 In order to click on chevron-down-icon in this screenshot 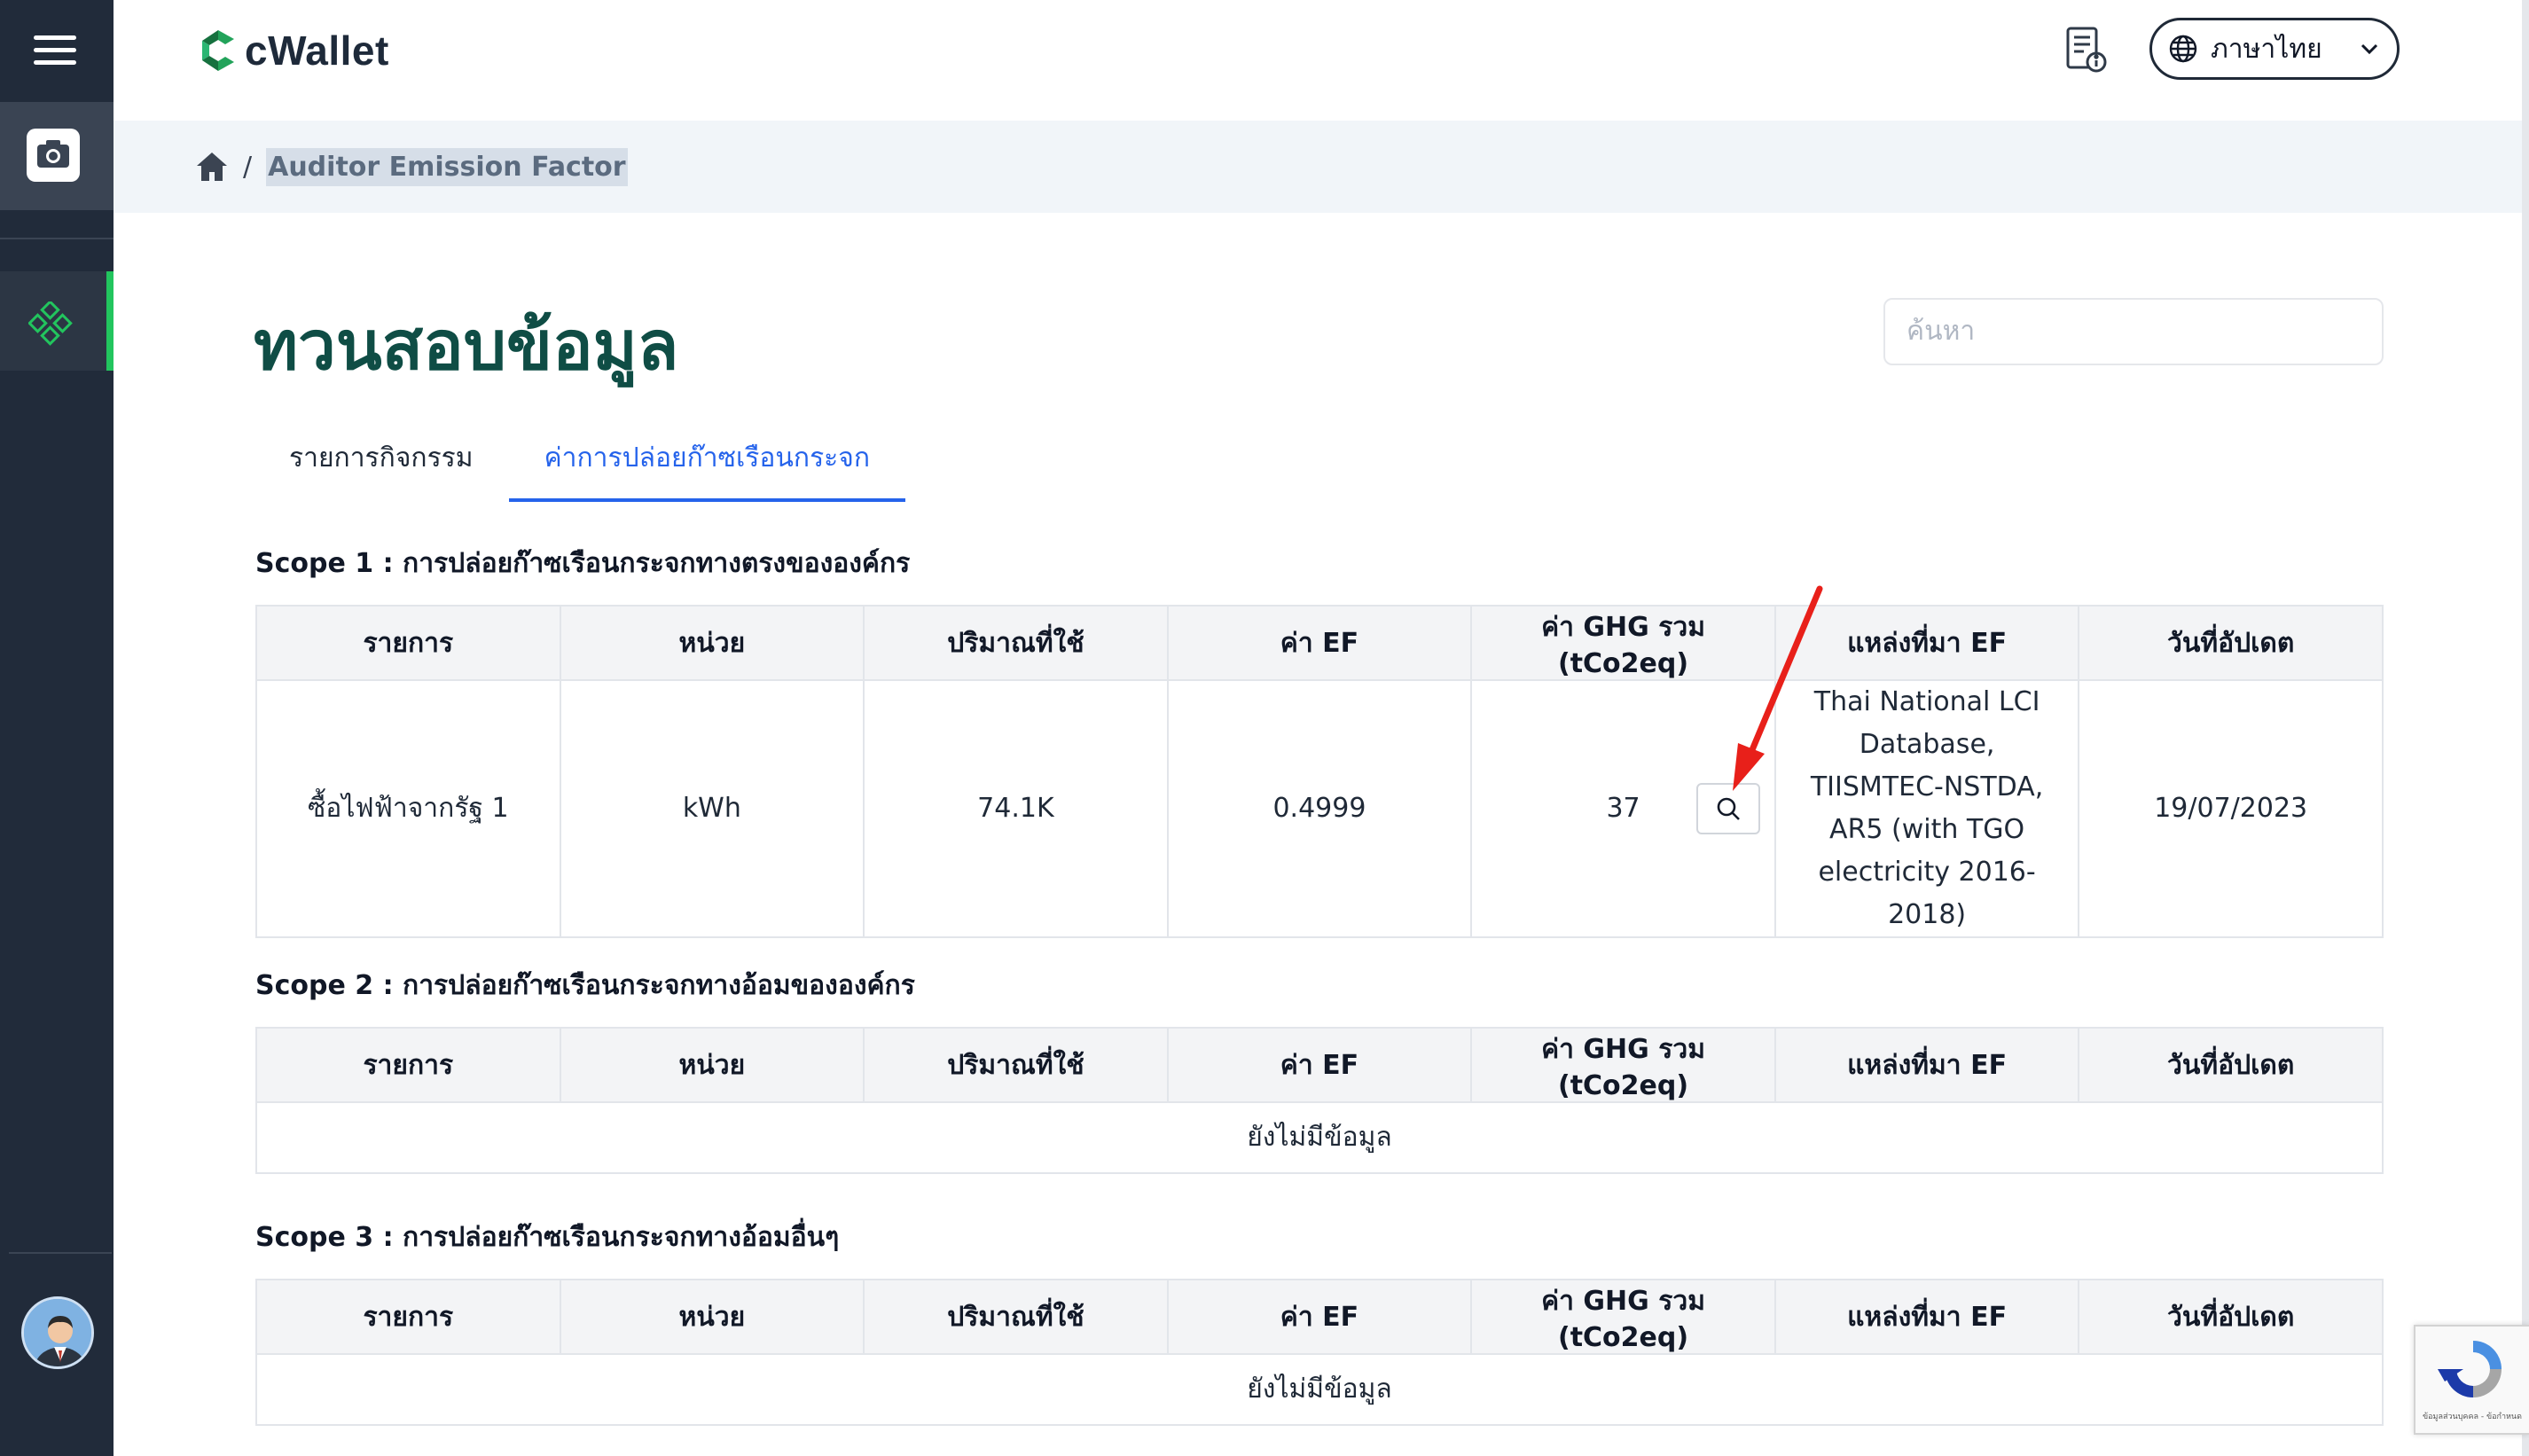, I will do `click(2369, 49)`.